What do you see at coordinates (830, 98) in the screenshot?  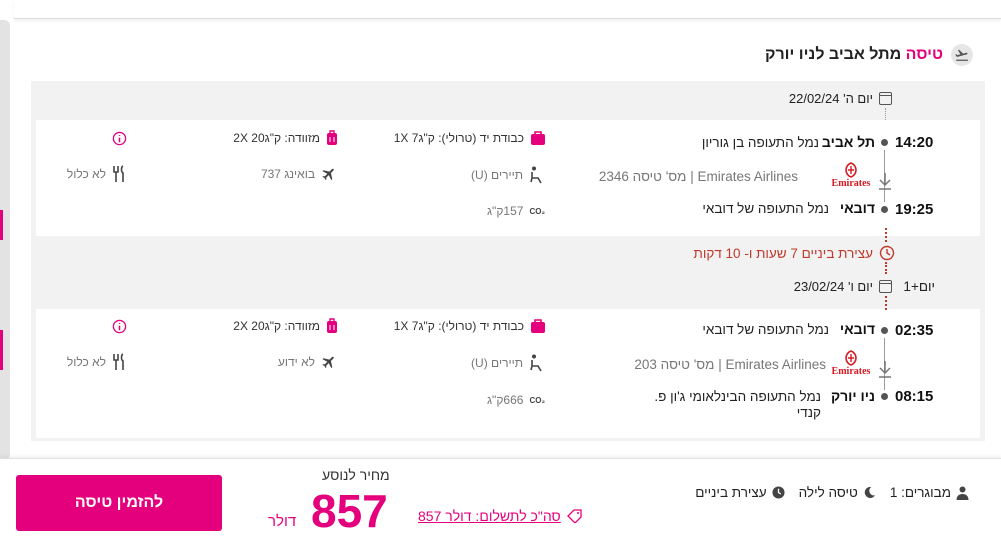 I see `leg1-date-text: יום ה' 22/02/24` at bounding box center [830, 98].